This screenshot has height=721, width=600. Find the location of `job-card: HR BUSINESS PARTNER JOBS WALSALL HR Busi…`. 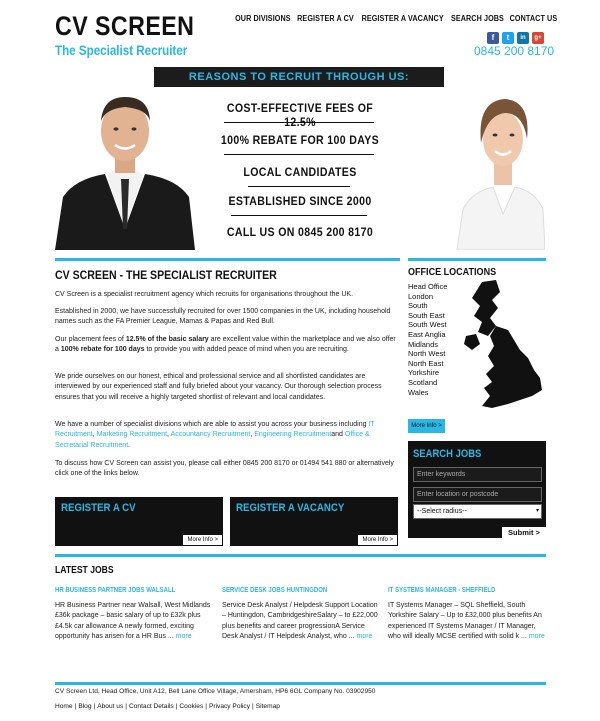

job-card: HR BUSINESS PARTNER JOBS WALSALL HR Busi… is located at coordinates (133, 615).